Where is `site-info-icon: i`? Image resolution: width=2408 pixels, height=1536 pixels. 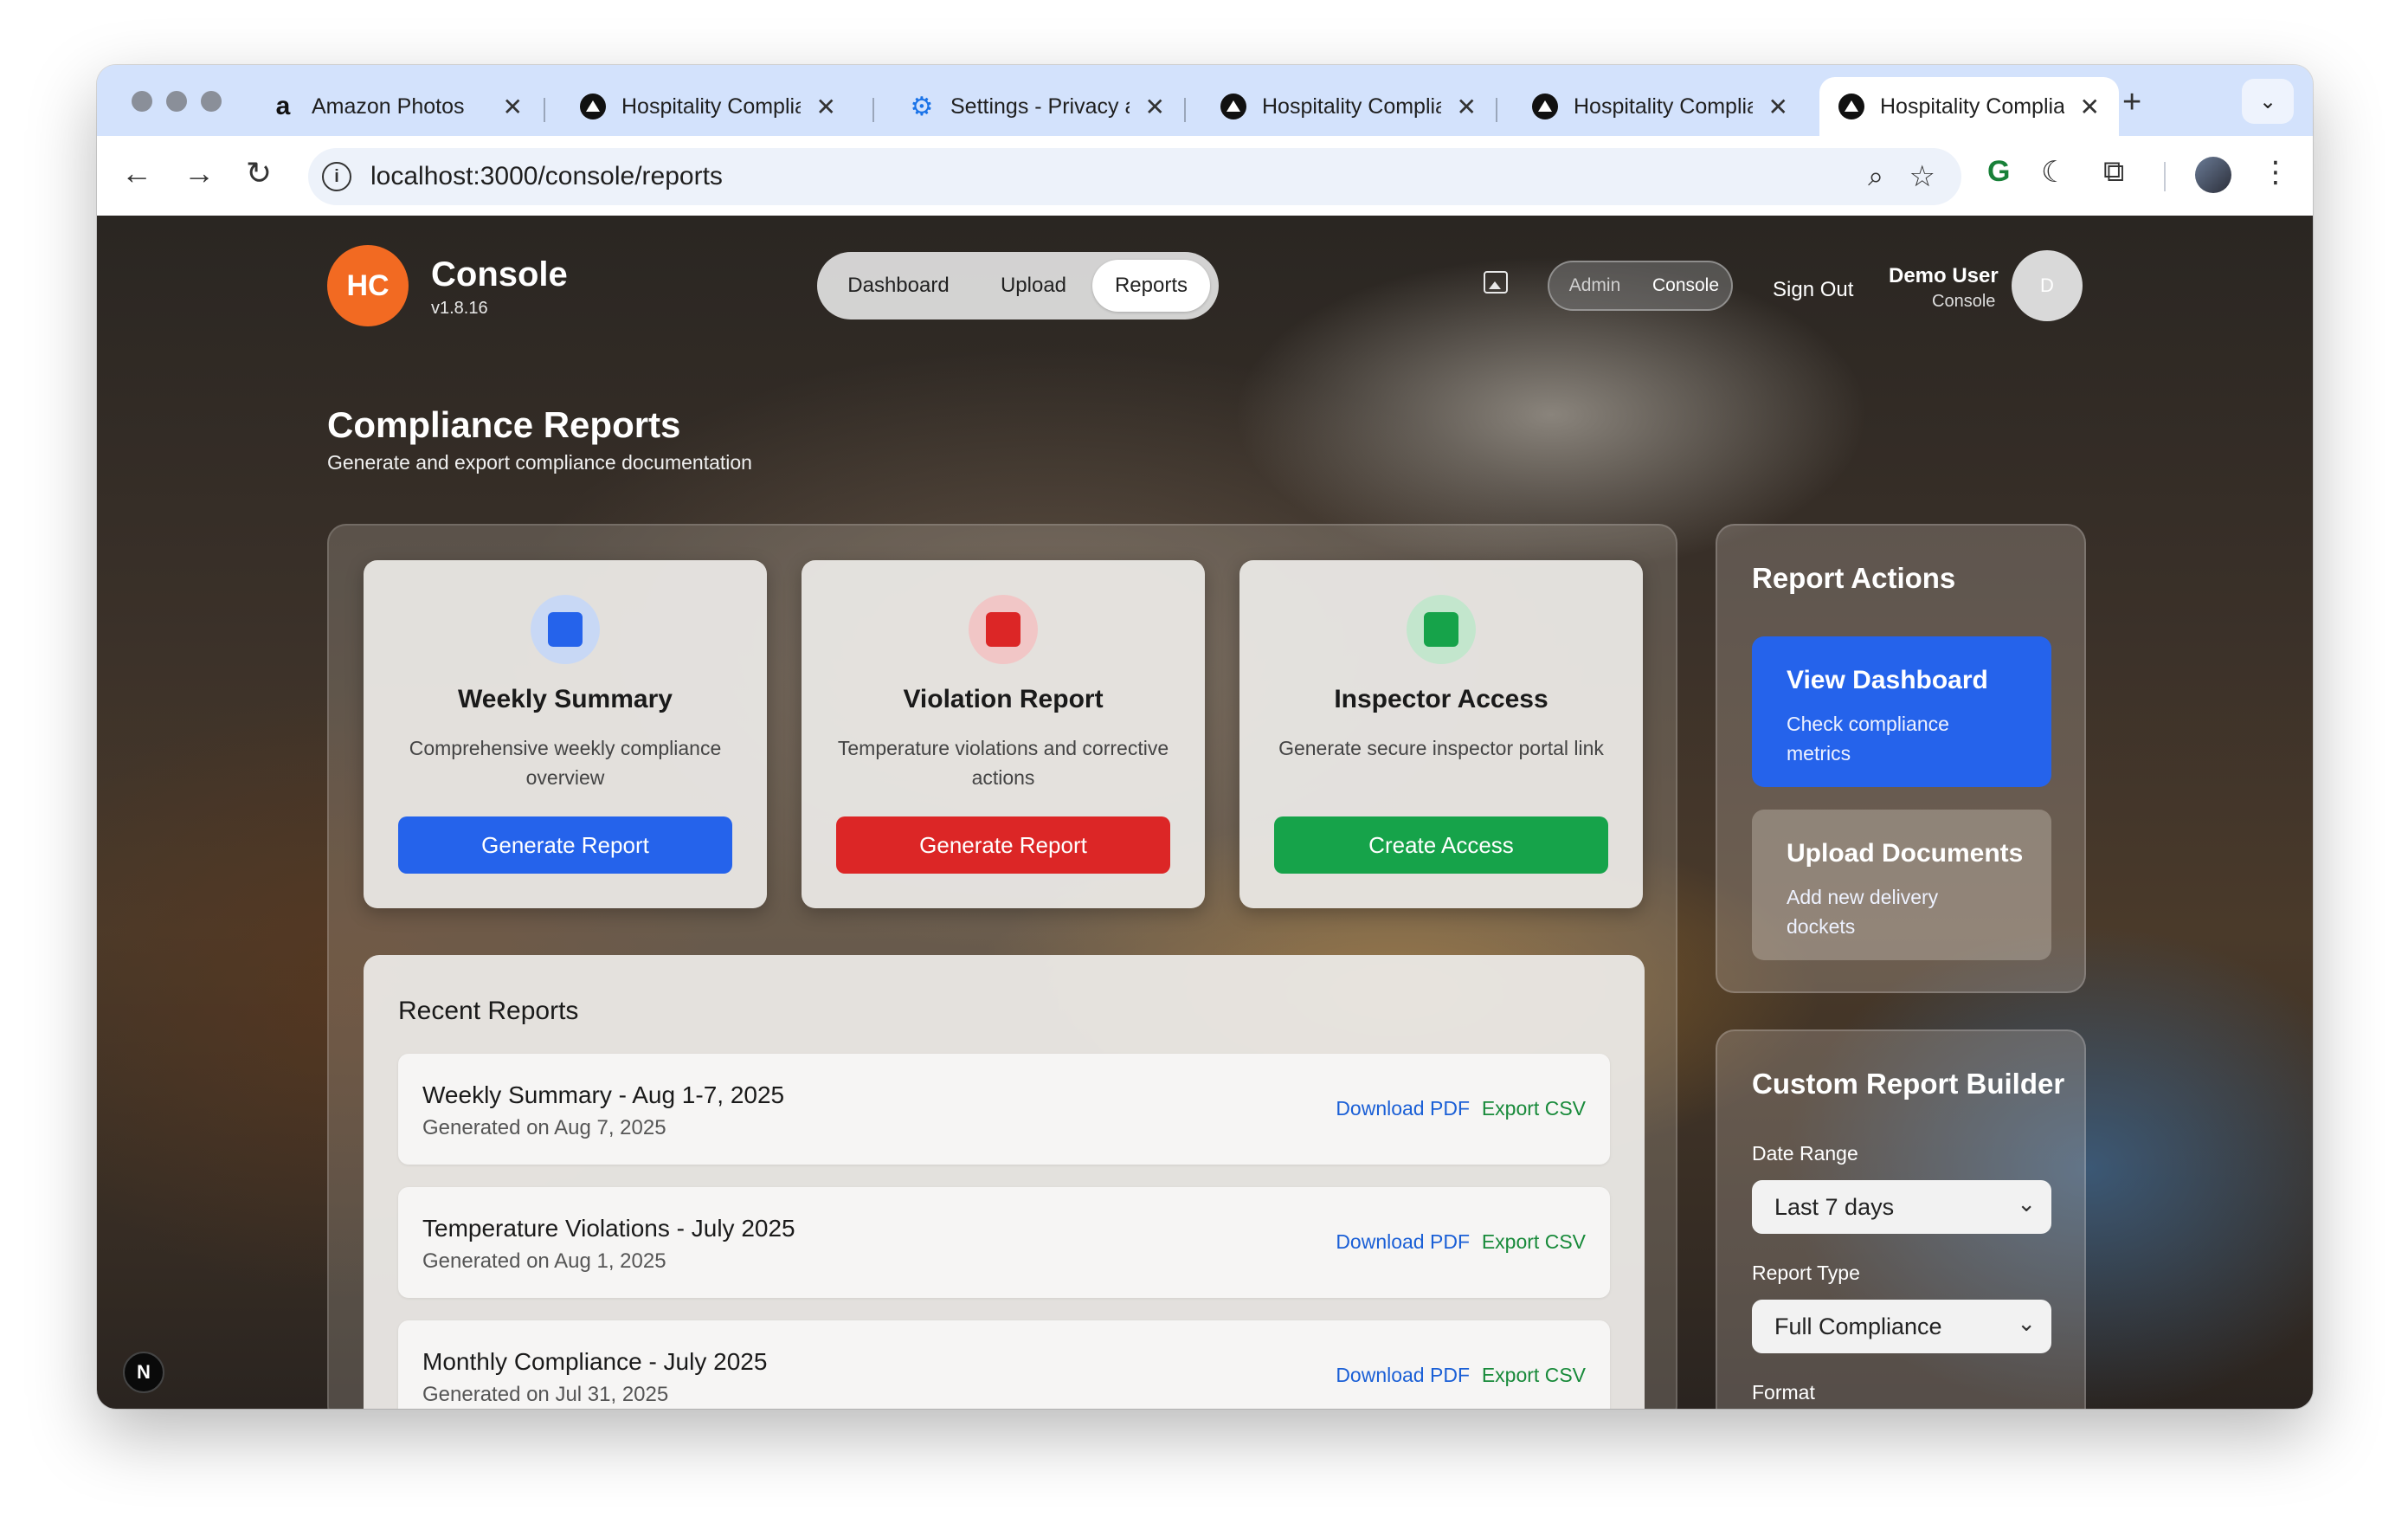 site-info-icon: i is located at coordinates (336, 176).